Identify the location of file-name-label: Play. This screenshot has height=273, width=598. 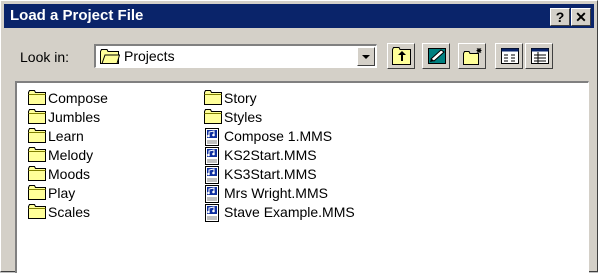
(62, 193).